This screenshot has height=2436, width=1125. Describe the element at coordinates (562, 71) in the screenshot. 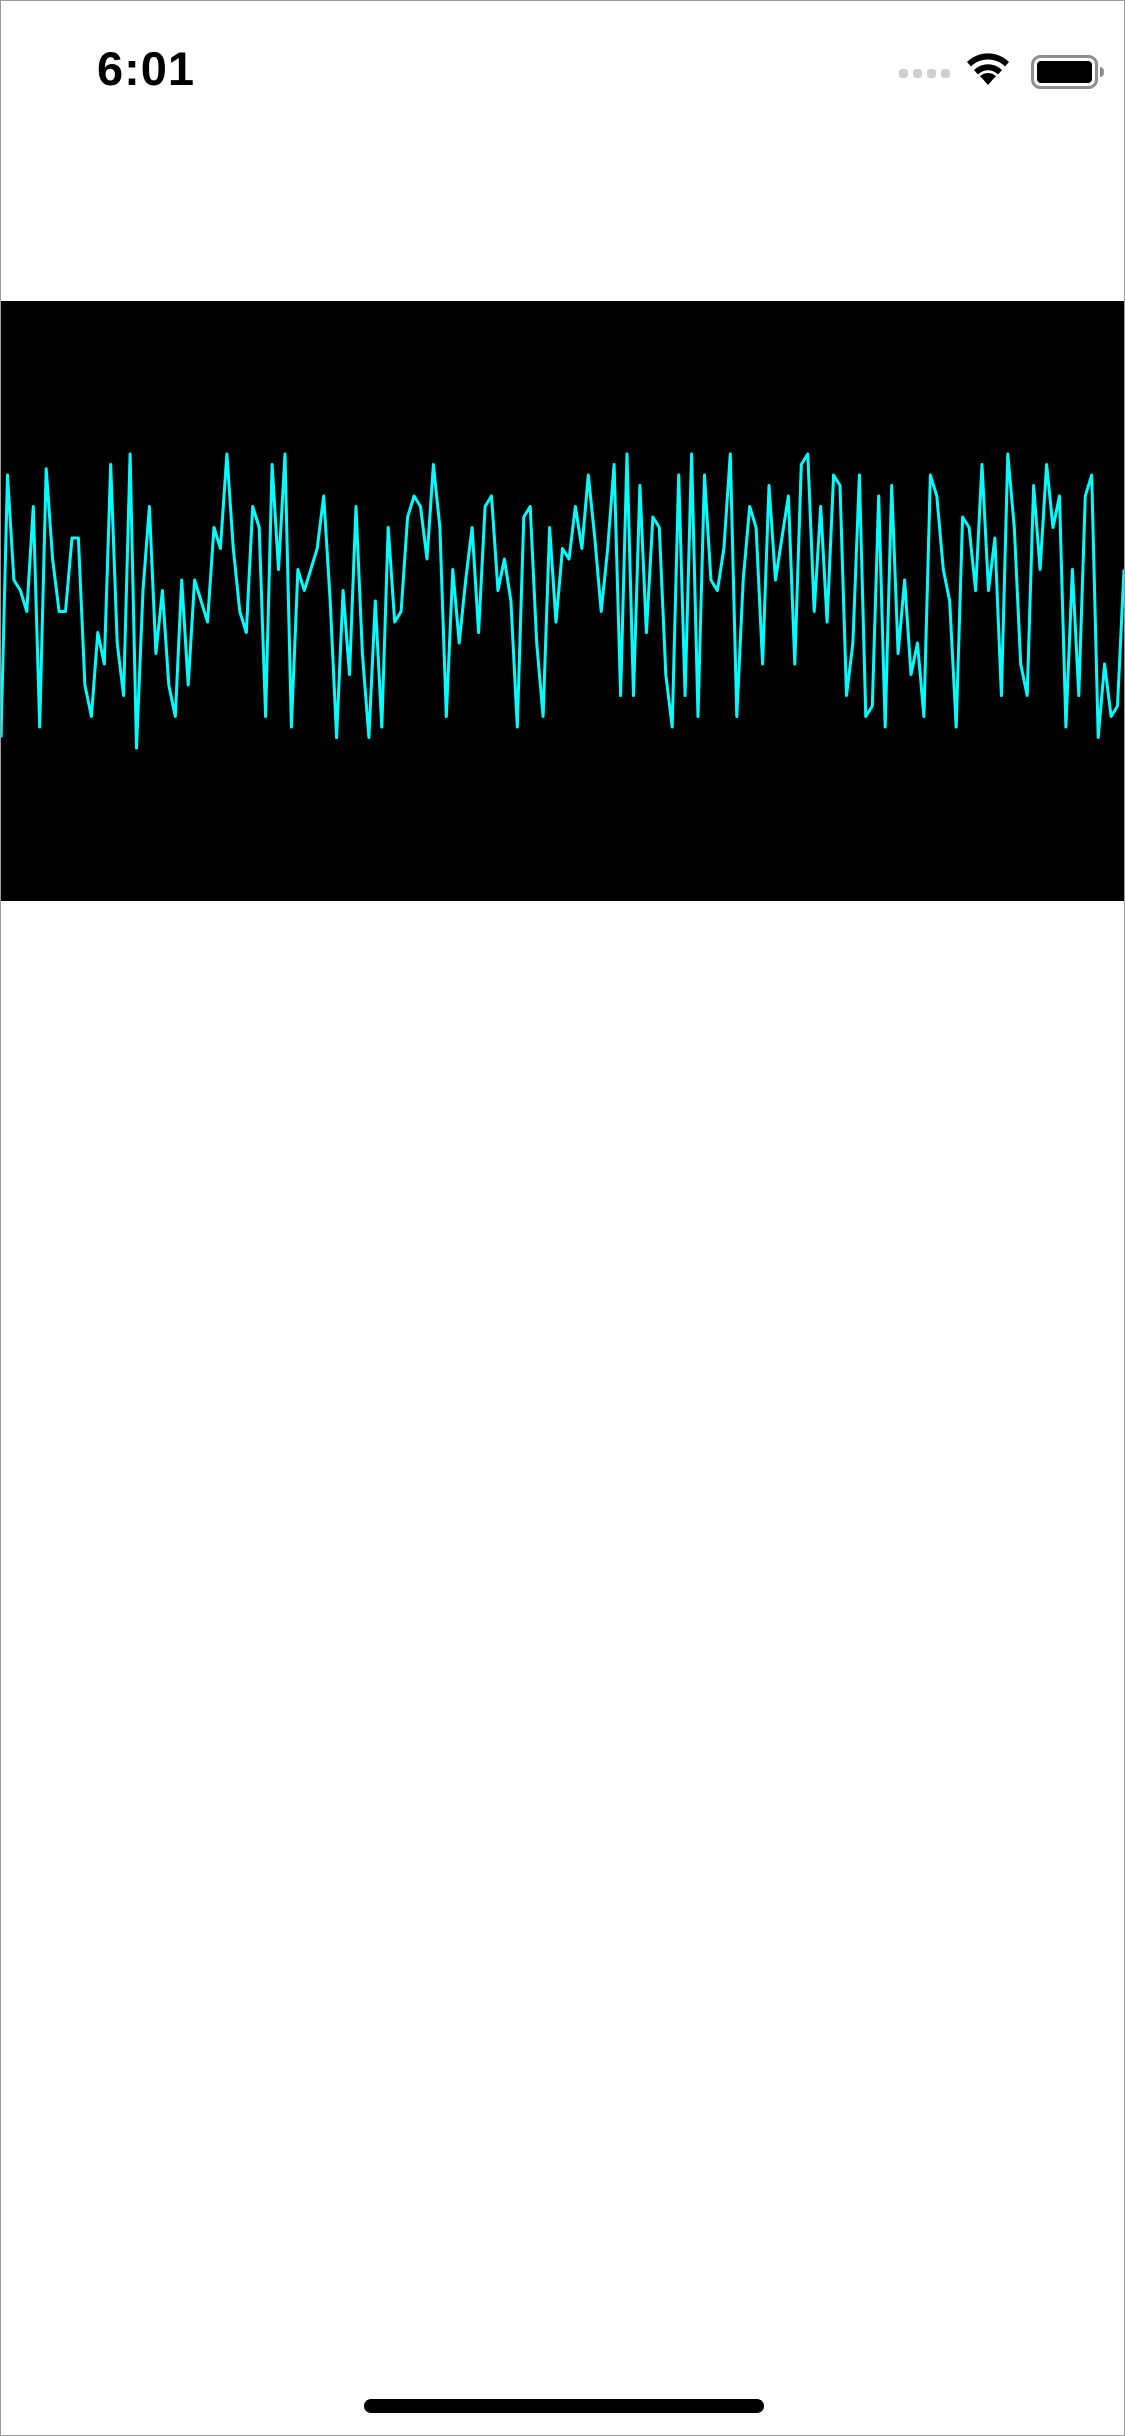

I see `status-bar: 6:01` at that location.